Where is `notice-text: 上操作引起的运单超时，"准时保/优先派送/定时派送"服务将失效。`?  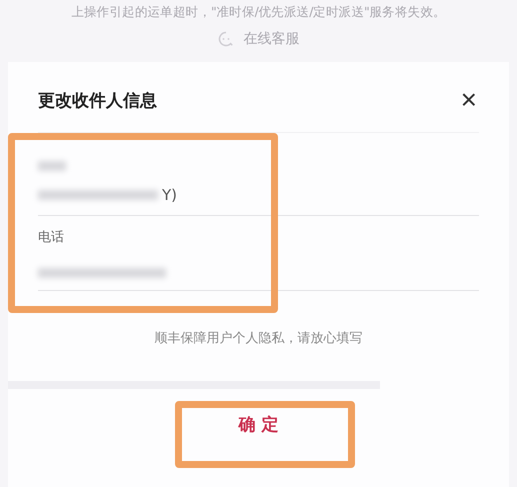
notice-text: 上操作引起的运单超时，"准时保/优先派送/定时派送"服务将失效。 is located at coordinates (258, 12).